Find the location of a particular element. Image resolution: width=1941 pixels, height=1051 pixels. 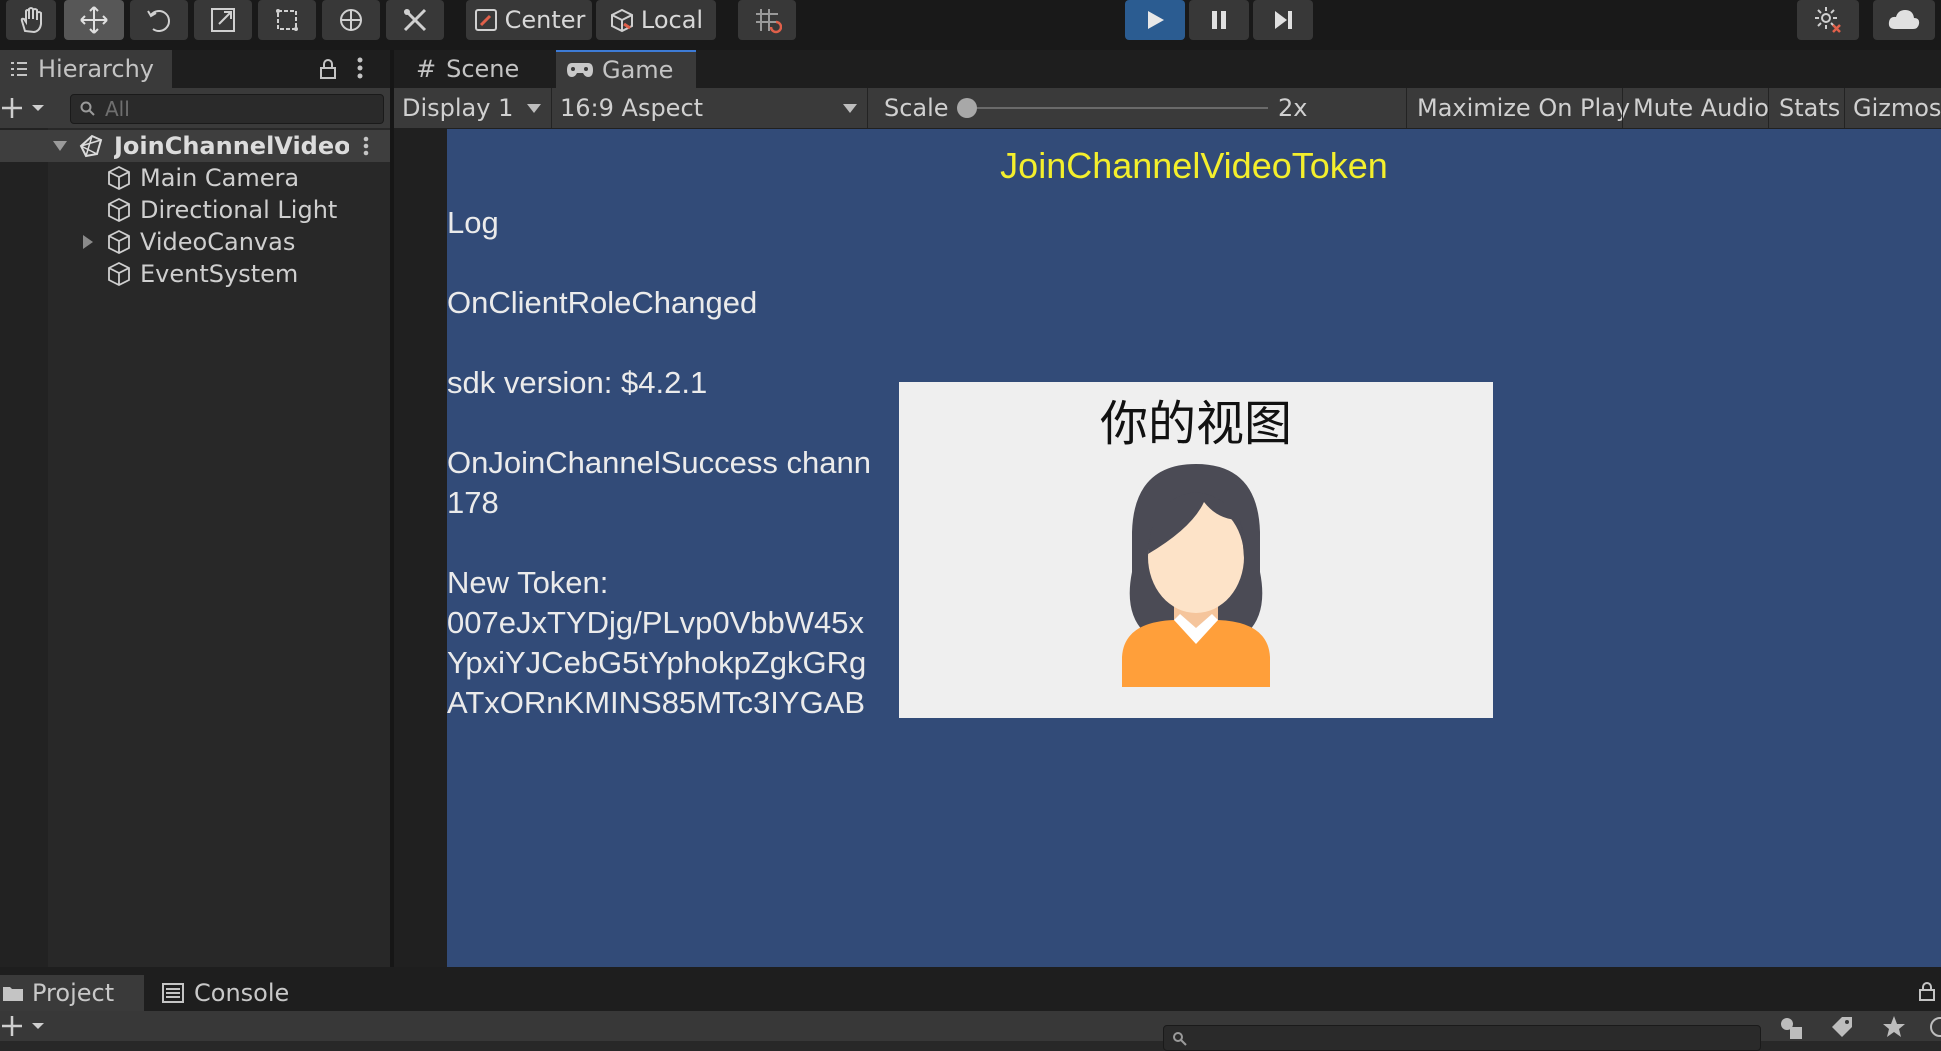

grid-snap-button is located at coordinates (767, 20).